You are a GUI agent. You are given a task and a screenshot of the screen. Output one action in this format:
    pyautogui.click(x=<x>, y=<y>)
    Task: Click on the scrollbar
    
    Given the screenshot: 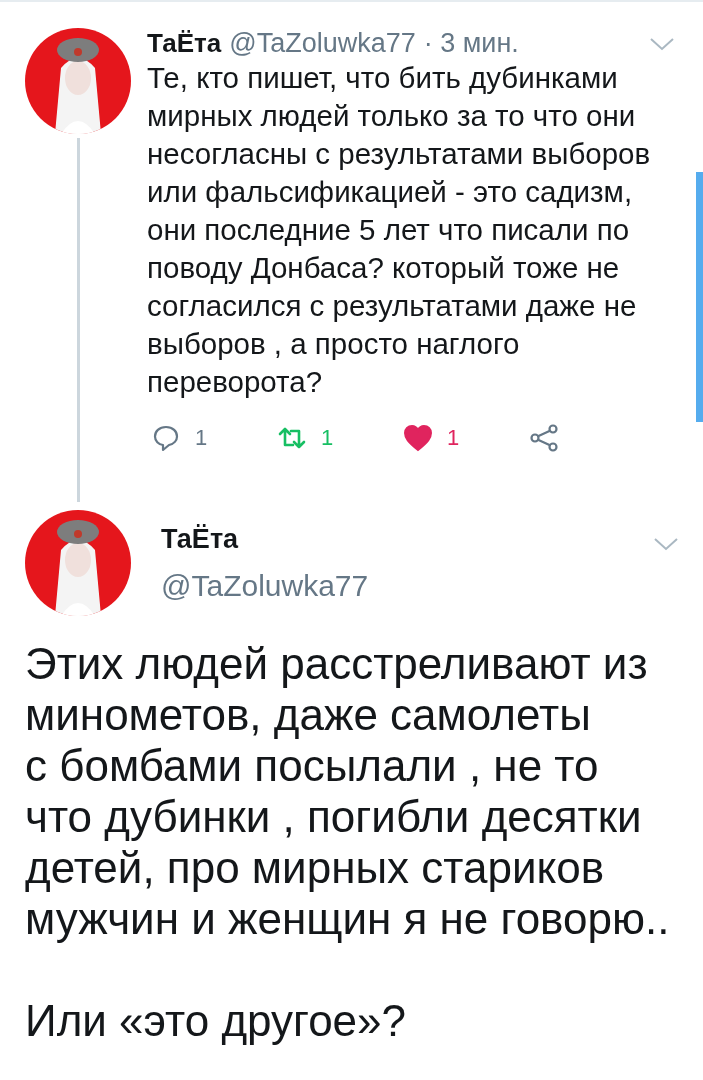 What is the action you would take?
    pyautogui.click(x=699, y=297)
    